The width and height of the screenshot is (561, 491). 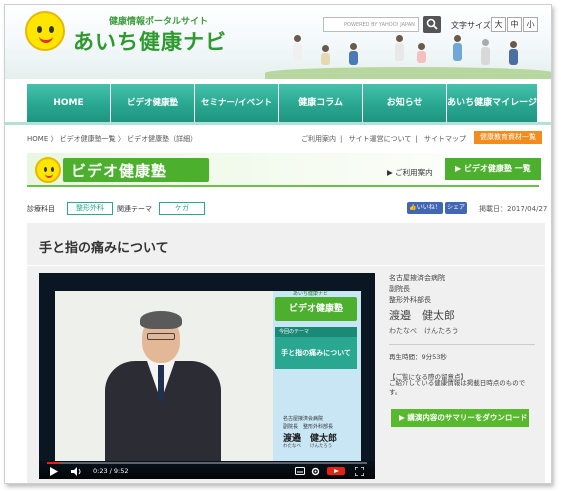 I want to click on presenter-tie, so click(x=161, y=383).